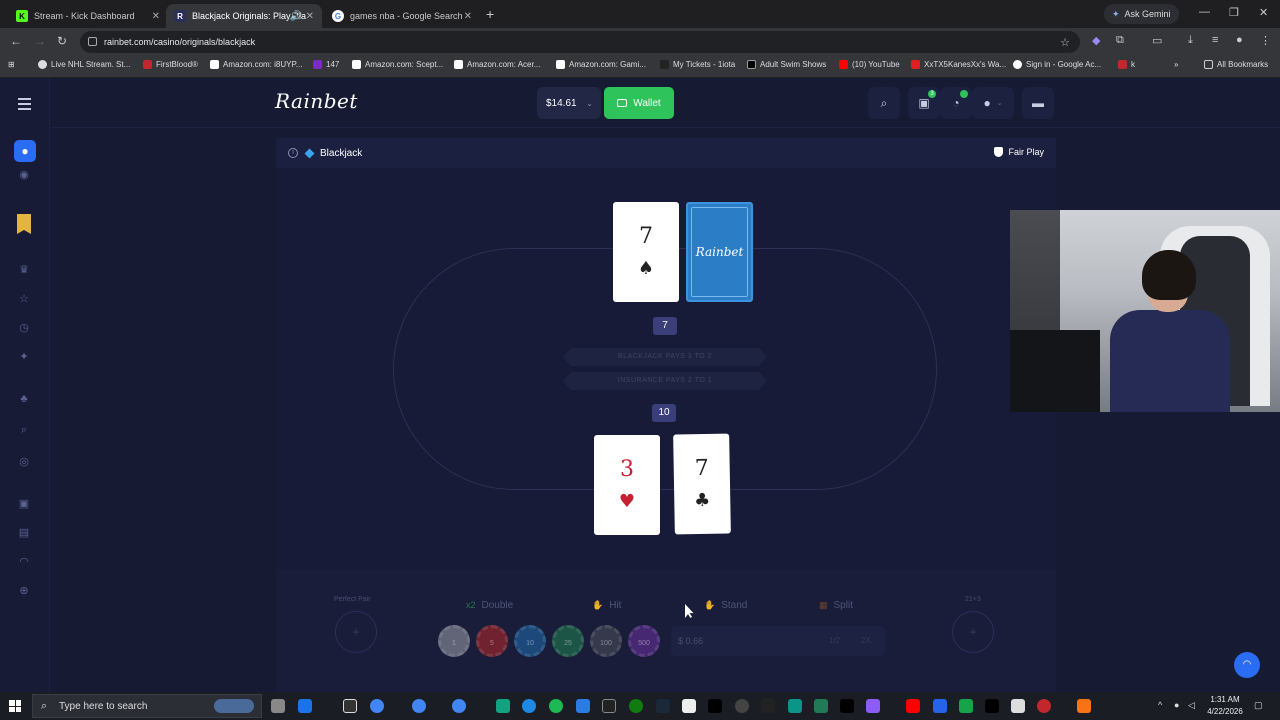  What do you see at coordinates (1019, 152) in the screenshot?
I see `fair-play-button: Fair Play` at bounding box center [1019, 152].